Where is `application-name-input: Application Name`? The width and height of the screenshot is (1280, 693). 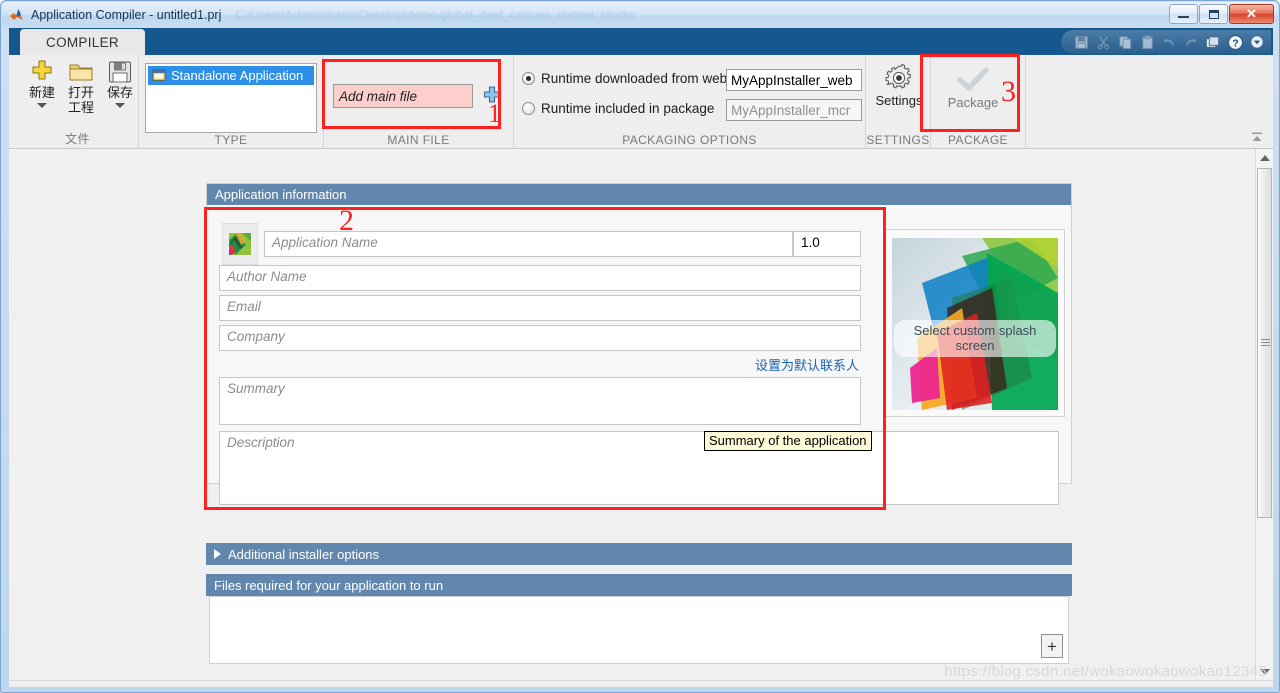 application-name-input: Application Name is located at coordinates (528, 244).